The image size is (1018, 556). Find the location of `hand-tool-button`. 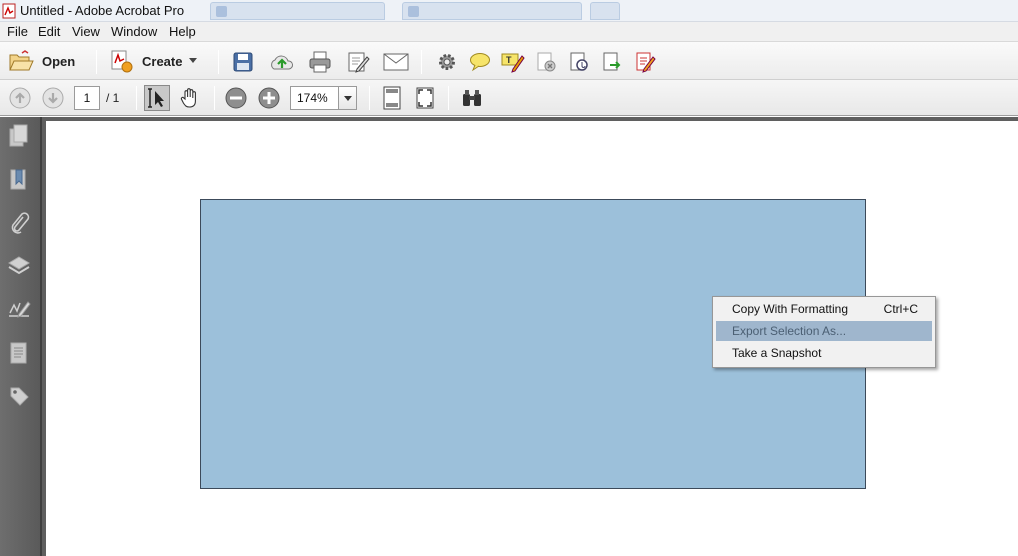

hand-tool-button is located at coordinates (190, 98).